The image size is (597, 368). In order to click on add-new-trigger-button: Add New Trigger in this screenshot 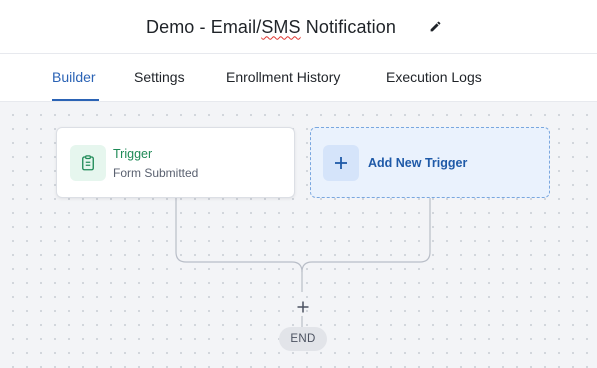, I will do `click(430, 162)`.